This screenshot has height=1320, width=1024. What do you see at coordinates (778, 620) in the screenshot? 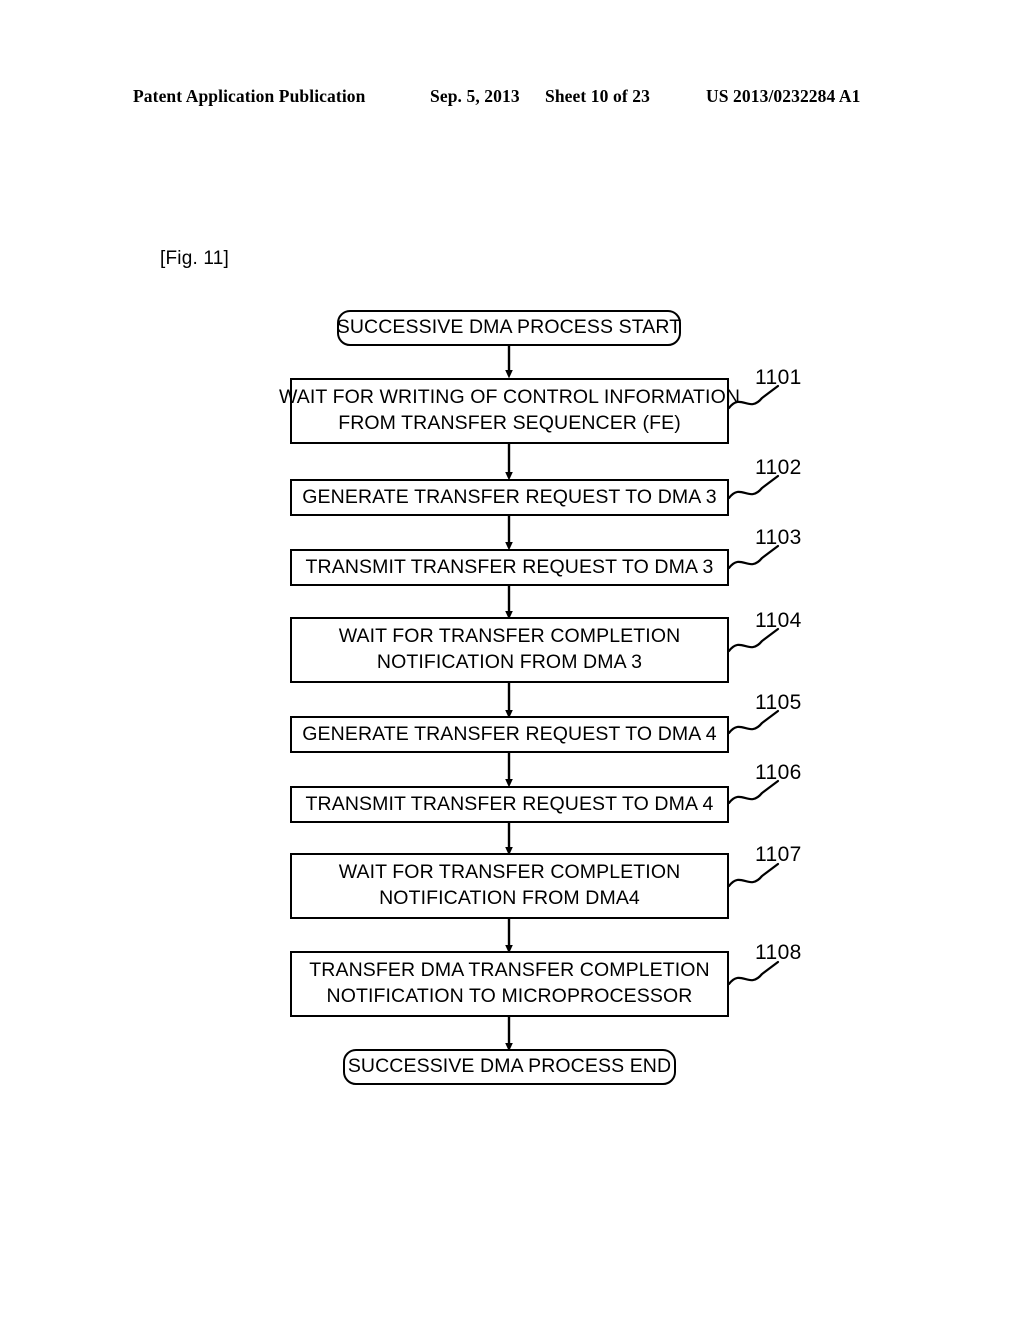
I see `reference-number-1104: 1104` at bounding box center [778, 620].